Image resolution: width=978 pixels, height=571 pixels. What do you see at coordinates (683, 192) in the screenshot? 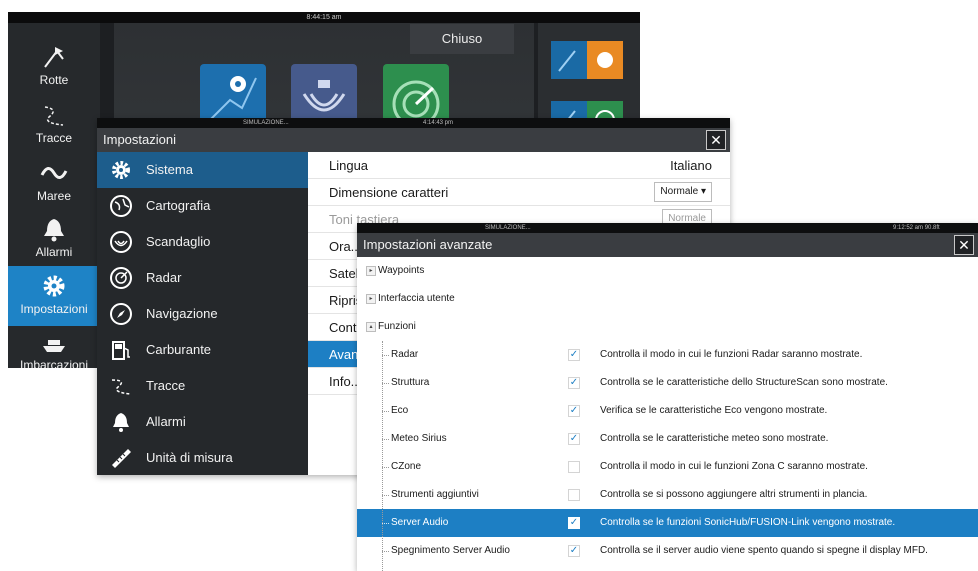
I see `font-size-dropdown: Normale ▾` at bounding box center [683, 192].